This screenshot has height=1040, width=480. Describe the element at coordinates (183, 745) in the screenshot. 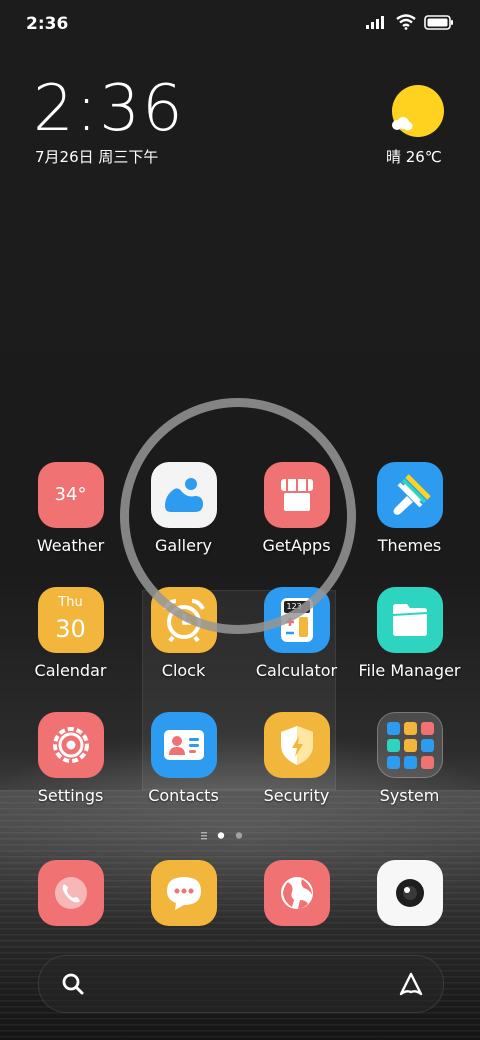

I see `contacts-card-icon` at that location.